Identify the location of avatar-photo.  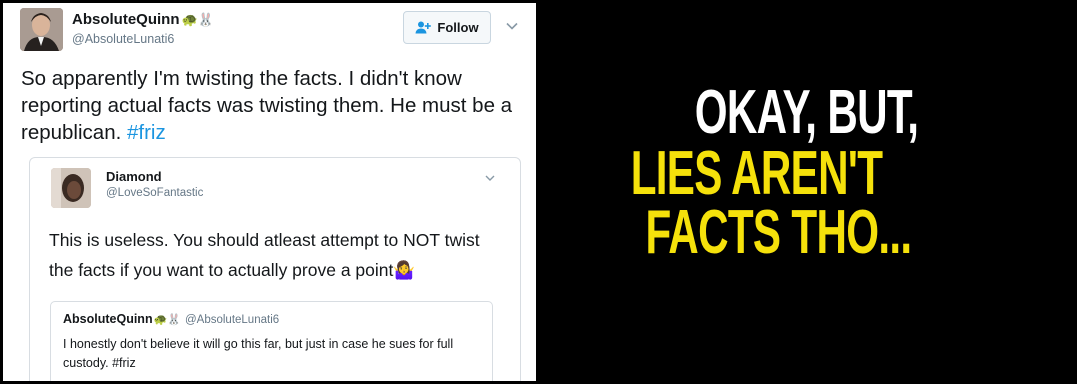
(41, 29).